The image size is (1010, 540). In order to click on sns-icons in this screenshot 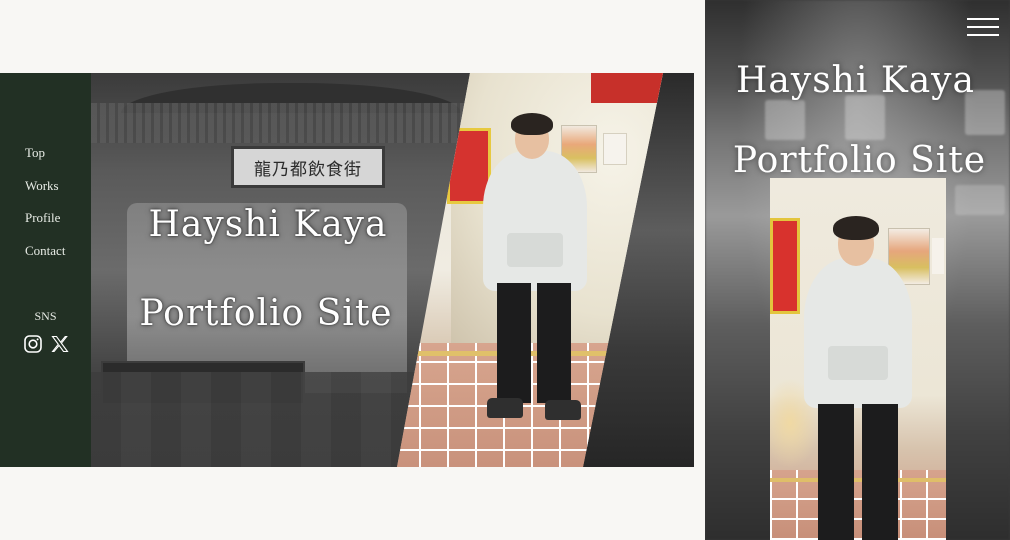, I will do `click(46, 344)`.